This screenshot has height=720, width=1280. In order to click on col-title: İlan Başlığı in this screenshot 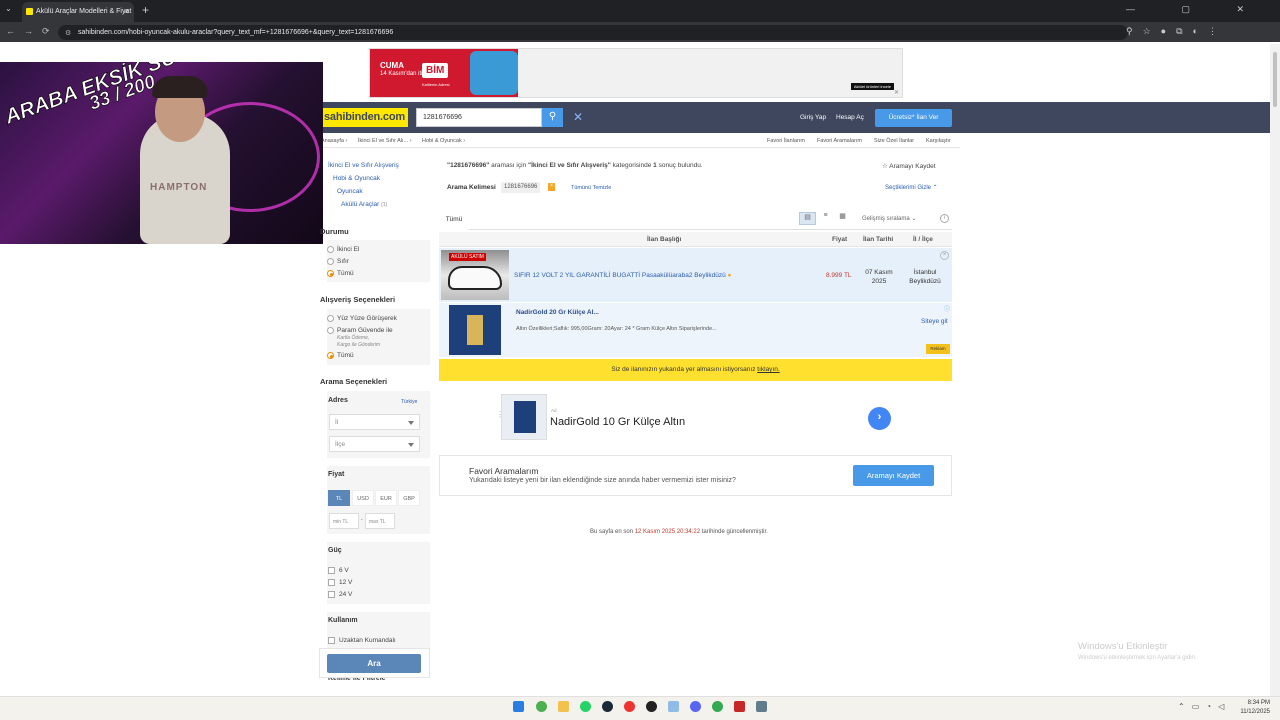, I will do `click(664, 239)`.